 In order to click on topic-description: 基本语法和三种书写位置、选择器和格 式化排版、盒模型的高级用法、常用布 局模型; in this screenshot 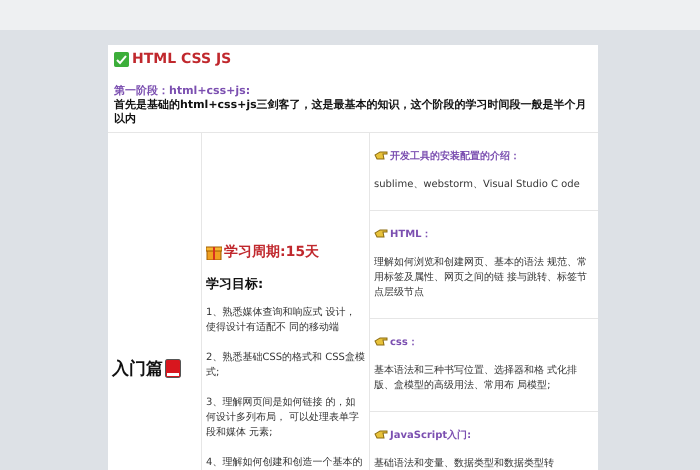, I will do `click(476, 378)`.